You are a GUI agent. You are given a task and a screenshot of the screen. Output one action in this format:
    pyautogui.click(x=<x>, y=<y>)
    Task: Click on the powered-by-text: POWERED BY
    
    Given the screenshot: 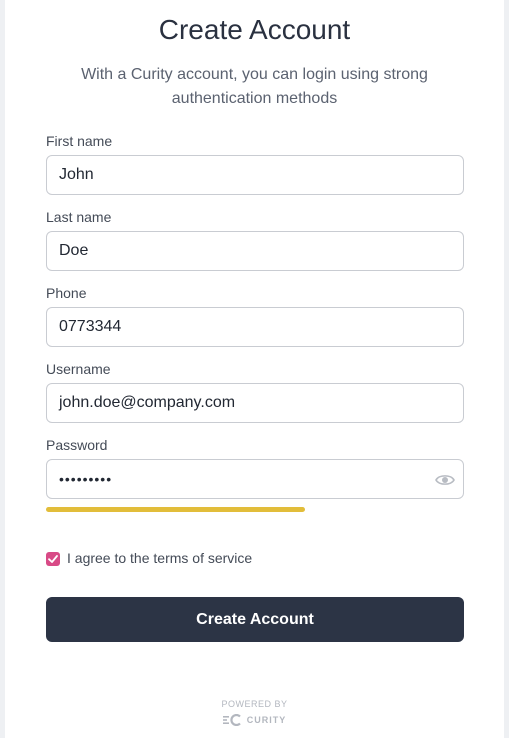 What is the action you would take?
    pyautogui.click(x=254, y=704)
    